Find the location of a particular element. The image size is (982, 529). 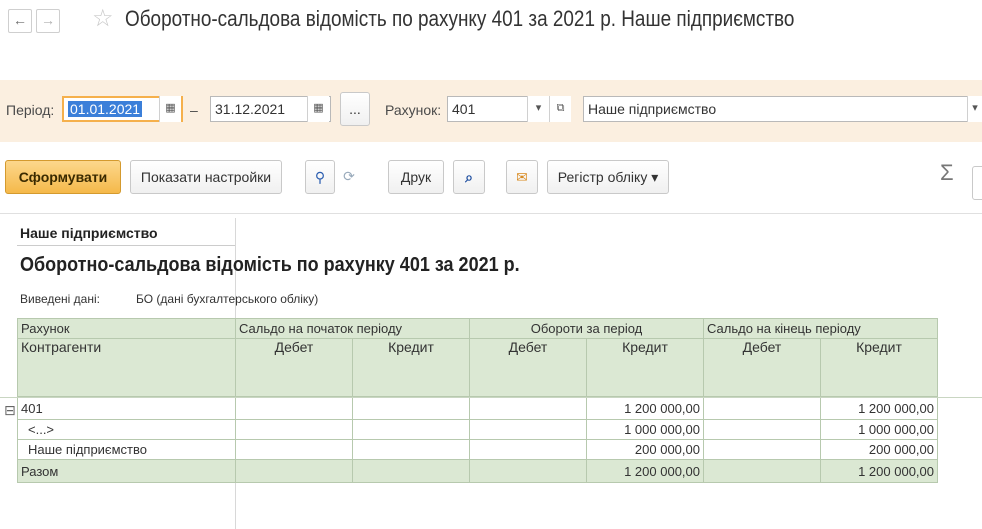

sum-icon: Σ is located at coordinates (947, 173).